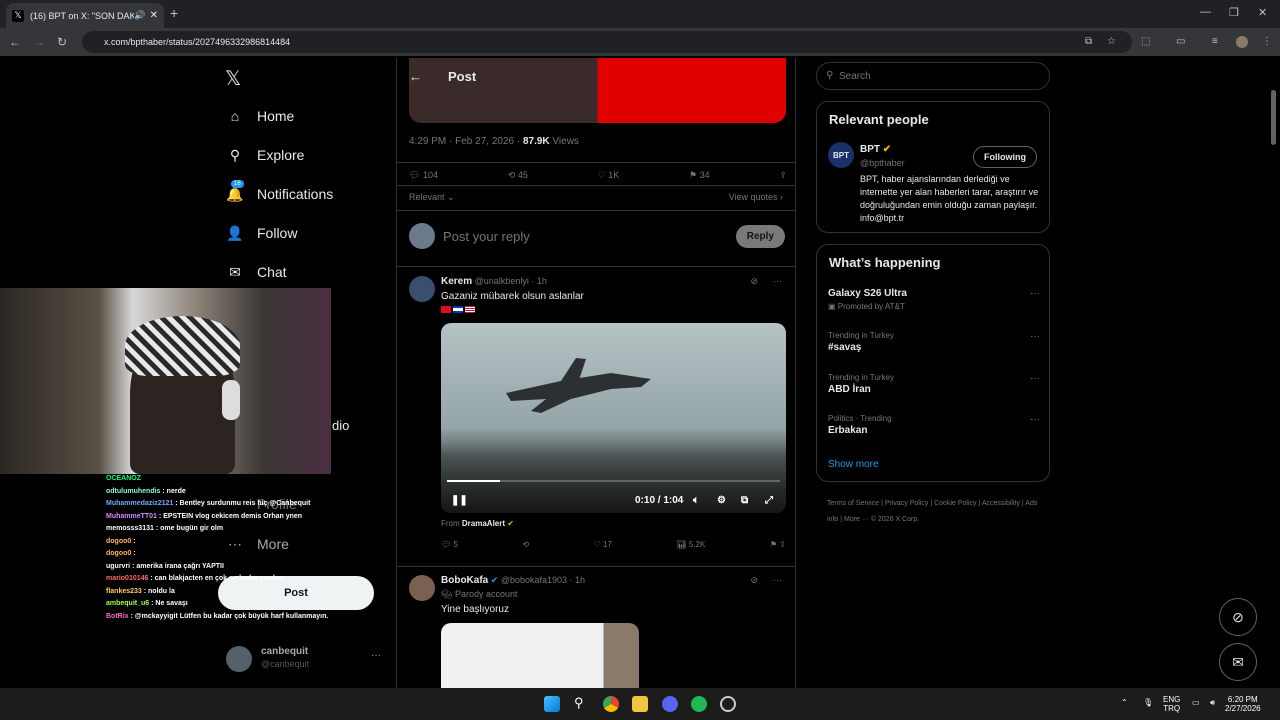  What do you see at coordinates (934, 425) in the screenshot?
I see `trend-item: Politics · Trending Erbakan ···` at bounding box center [934, 425].